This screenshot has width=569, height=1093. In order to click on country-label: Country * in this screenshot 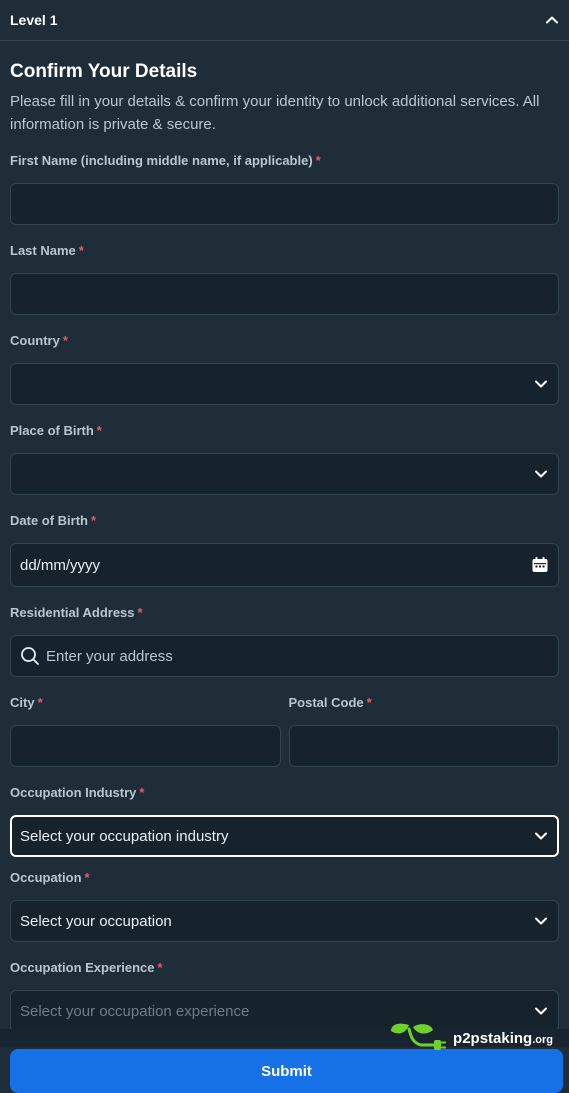, I will do `click(39, 340)`.